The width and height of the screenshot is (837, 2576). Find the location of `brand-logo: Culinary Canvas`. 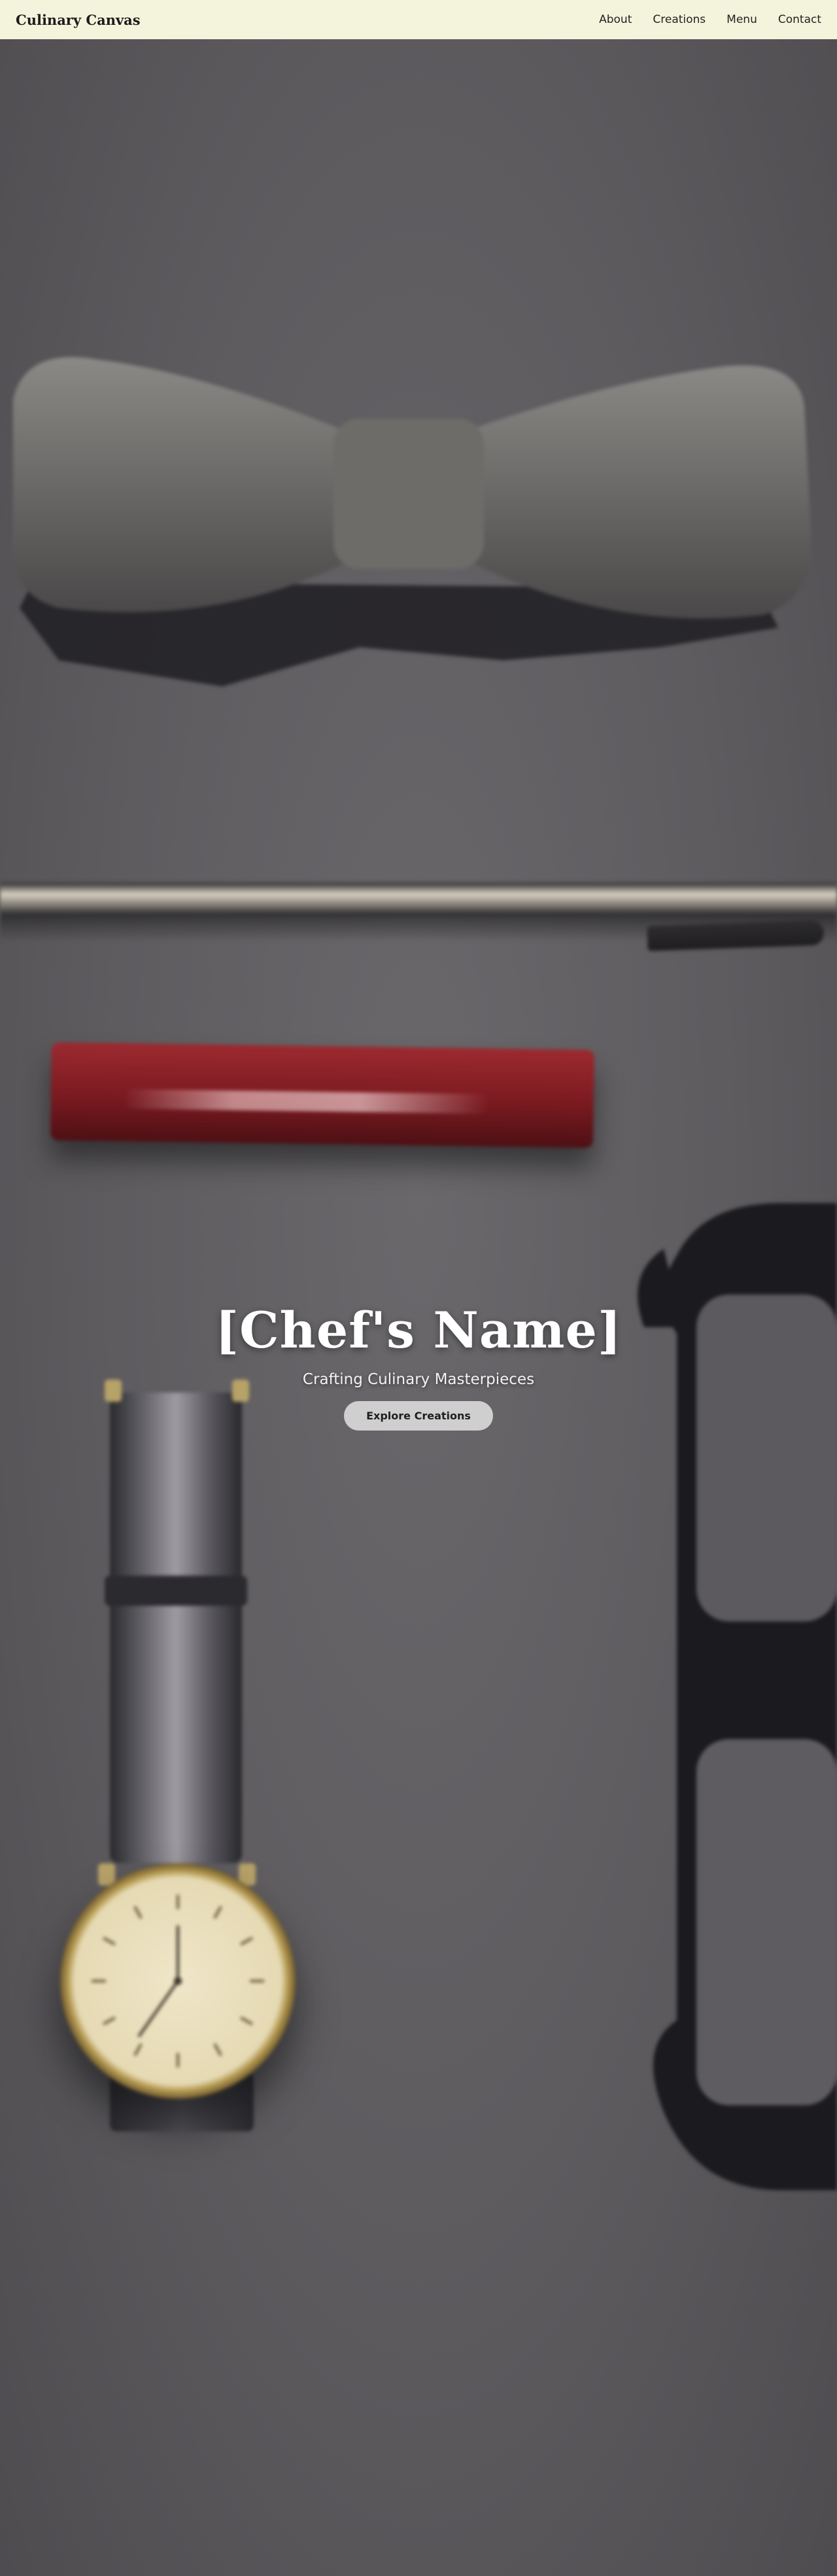

brand-logo: Culinary Canvas is located at coordinates (78, 20).